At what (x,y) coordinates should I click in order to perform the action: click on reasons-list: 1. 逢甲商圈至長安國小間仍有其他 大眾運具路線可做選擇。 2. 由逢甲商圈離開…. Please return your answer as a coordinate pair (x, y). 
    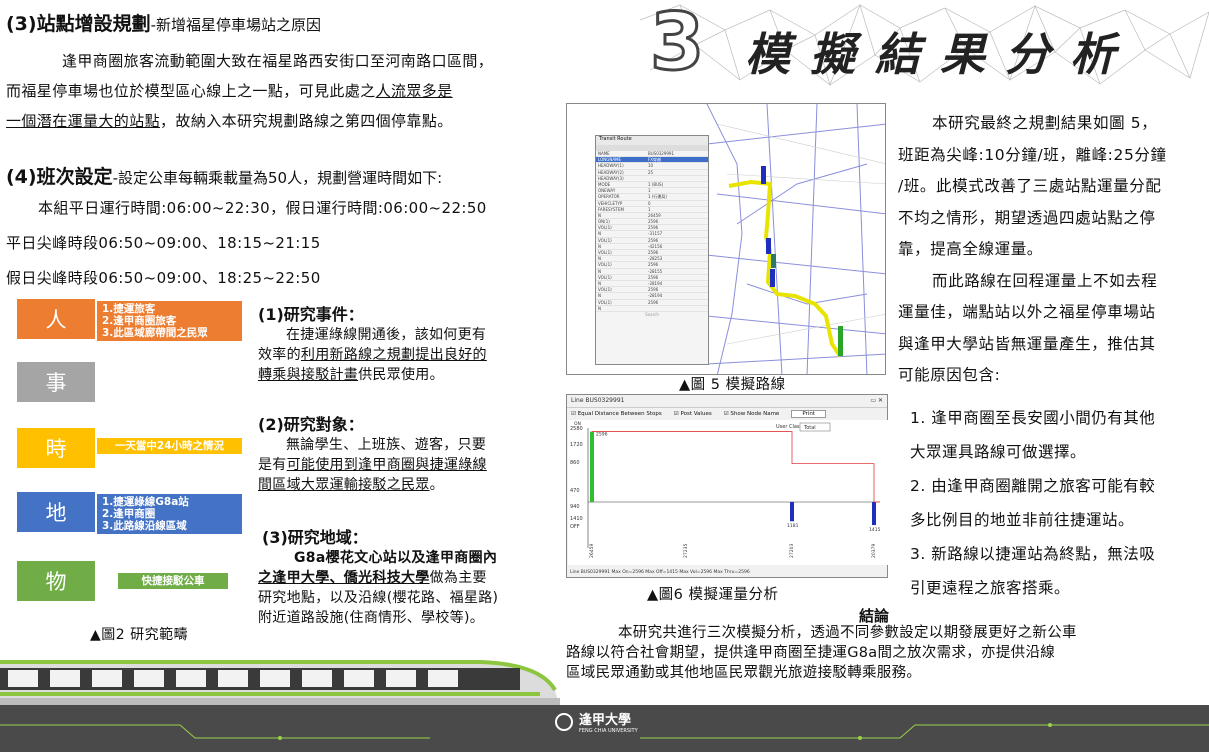
    Looking at the image, I should click on (1058, 503).